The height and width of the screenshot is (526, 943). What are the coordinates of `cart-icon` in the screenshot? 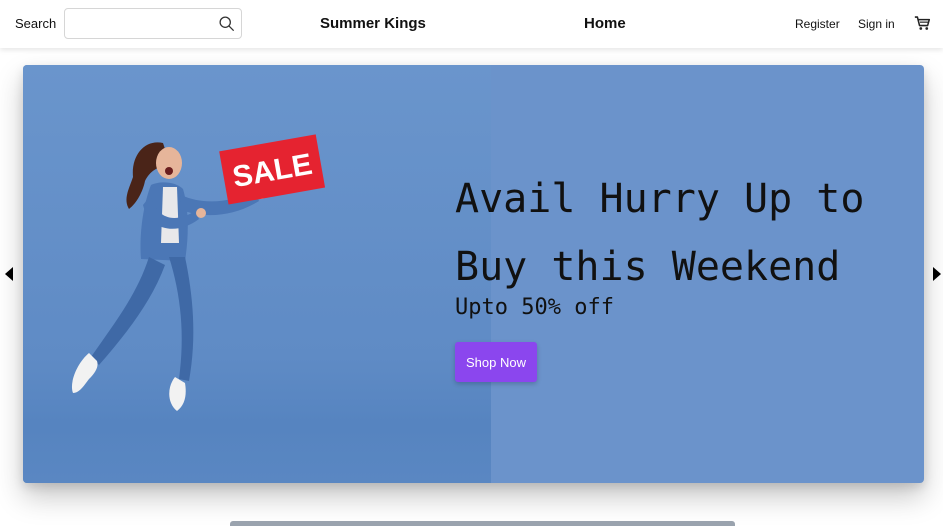 It's located at (922, 23).